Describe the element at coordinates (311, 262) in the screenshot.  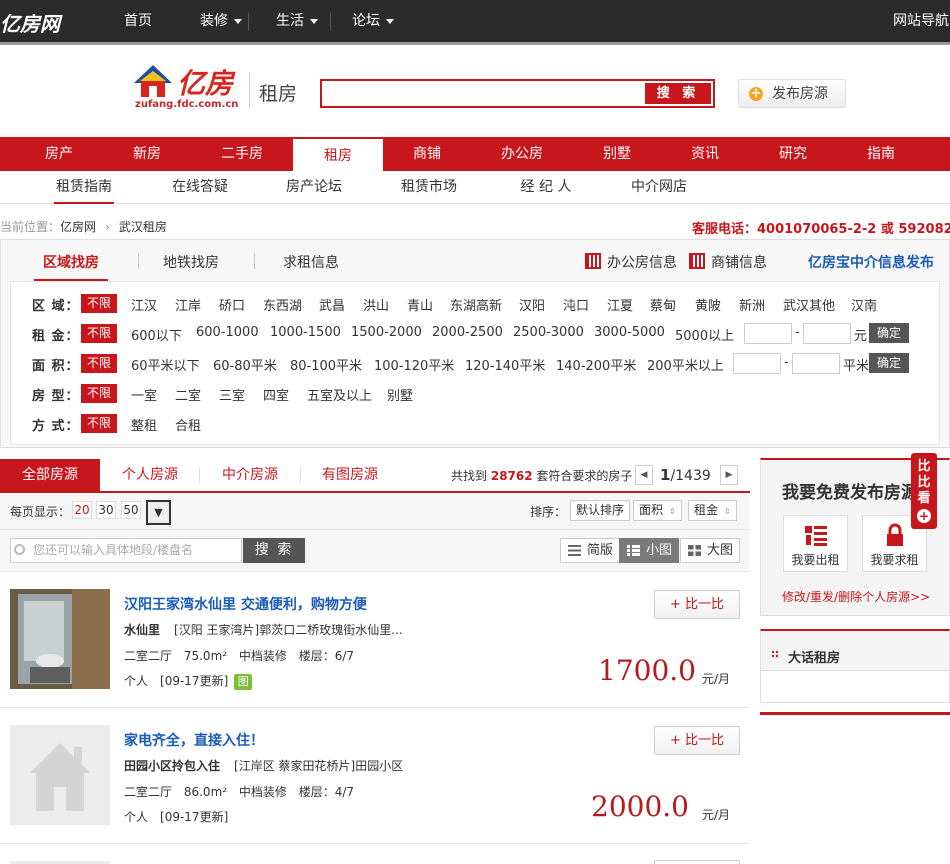
I see `filter-tab-wanted: 求租信息` at that location.